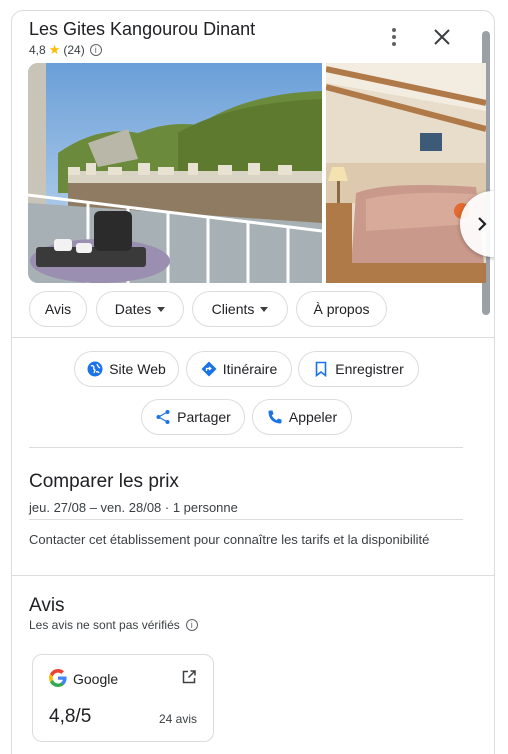 The image size is (508, 754). What do you see at coordinates (189, 677) in the screenshot?
I see `external-link-icon` at bounding box center [189, 677].